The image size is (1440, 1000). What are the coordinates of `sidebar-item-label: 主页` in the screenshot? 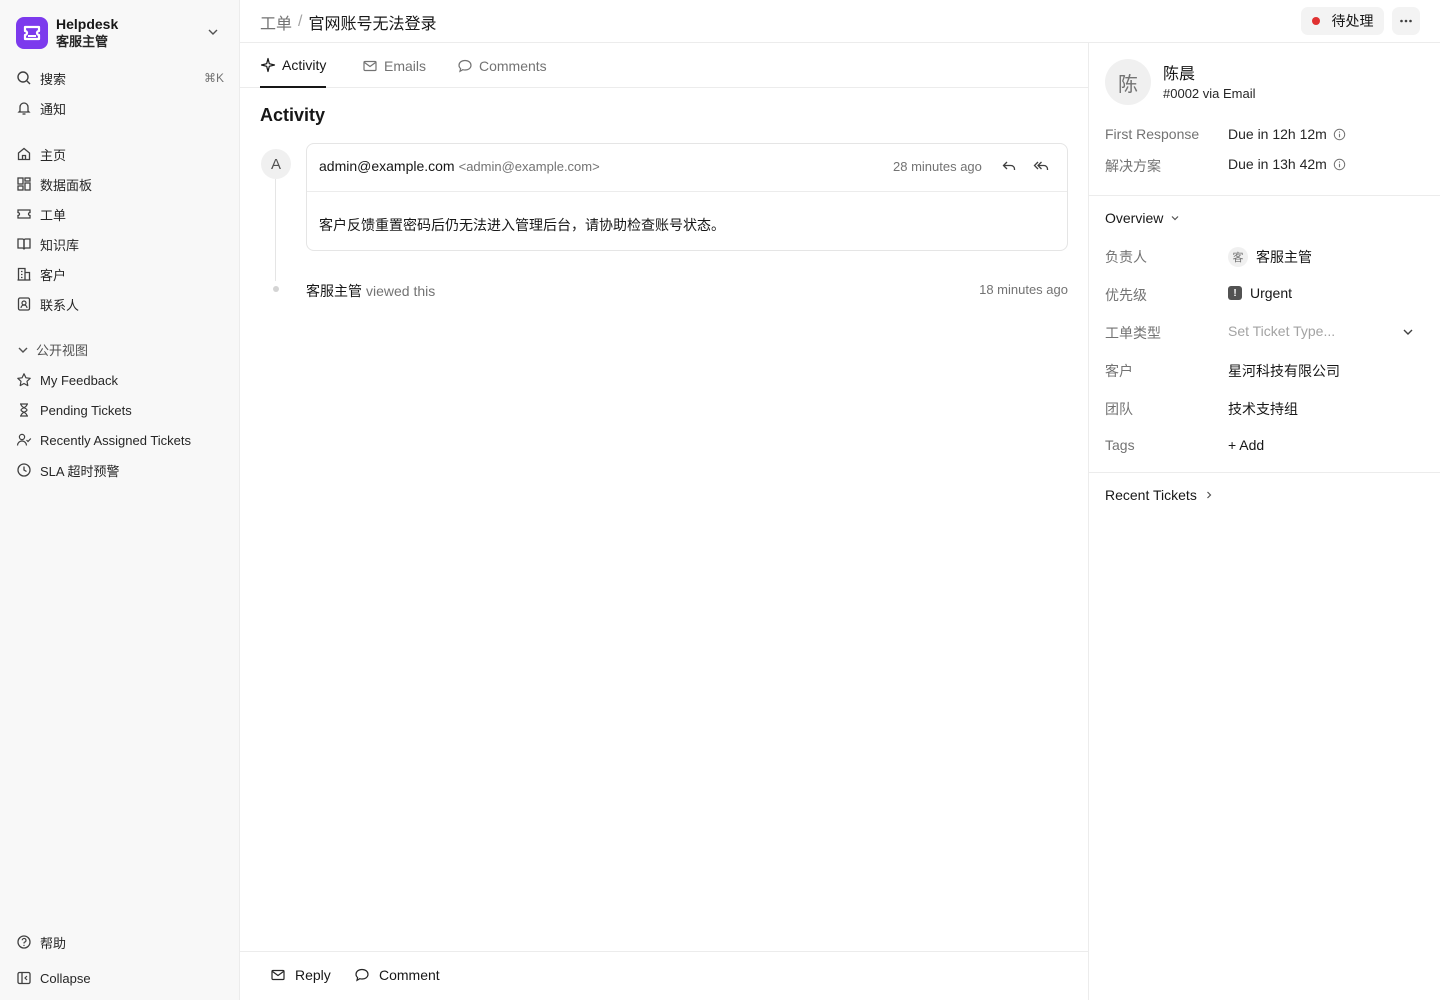 It's located at (53, 155).